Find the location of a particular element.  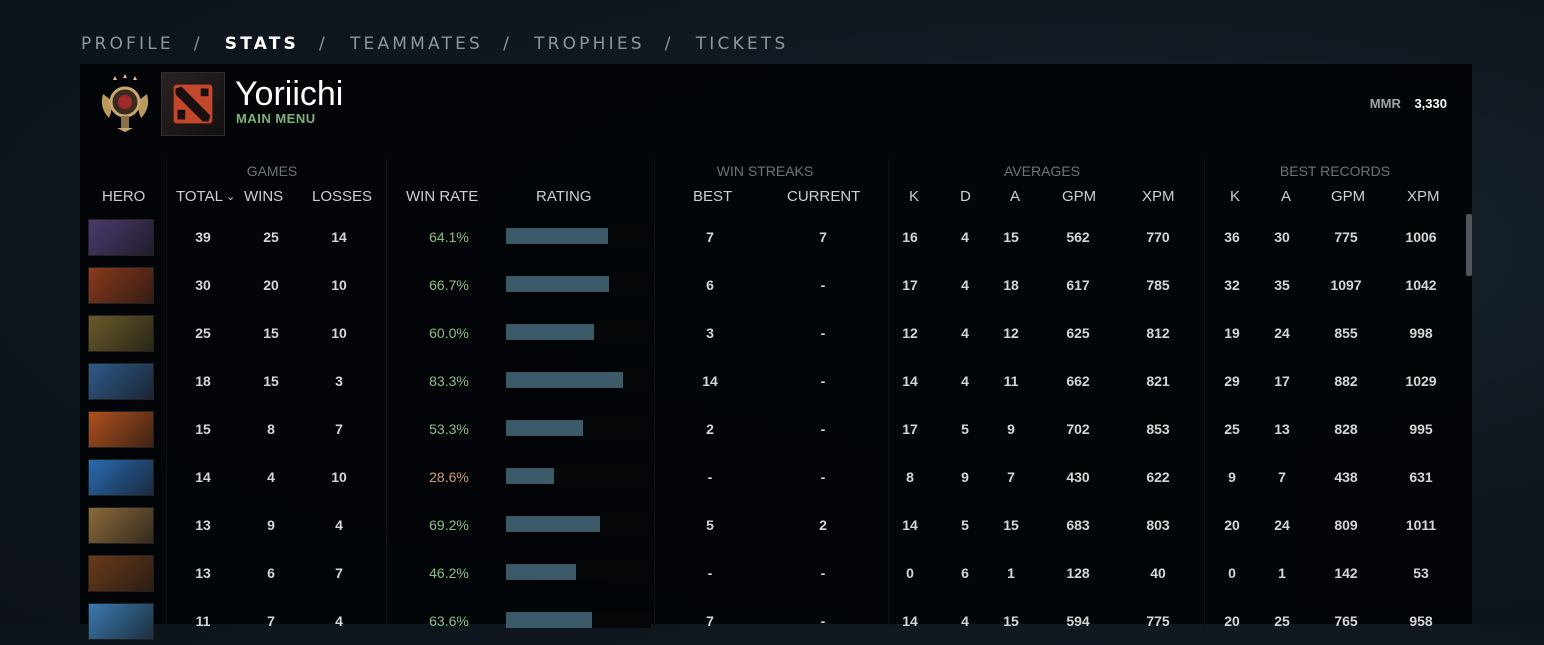

current-streak-cell: 7 is located at coordinates (823, 237).